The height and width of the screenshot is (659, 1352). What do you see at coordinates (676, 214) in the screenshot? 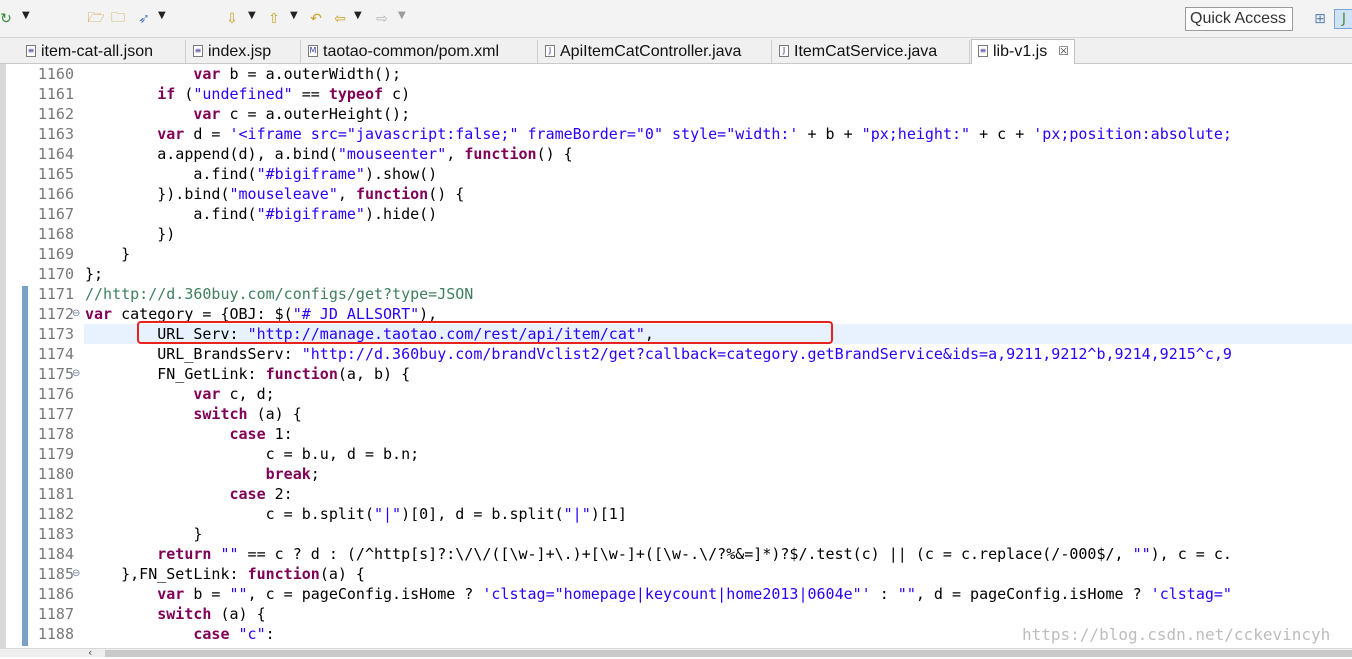
I see `code-line: 1167 a.find("#bigiframe").hide()` at bounding box center [676, 214].